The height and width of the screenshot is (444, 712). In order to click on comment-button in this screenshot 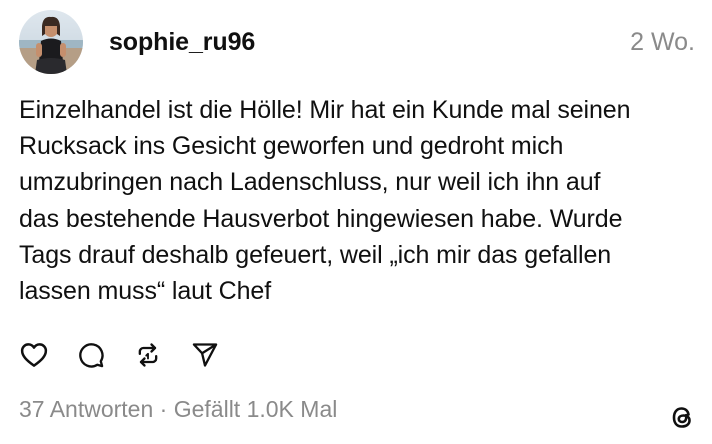, I will do `click(91, 355)`.